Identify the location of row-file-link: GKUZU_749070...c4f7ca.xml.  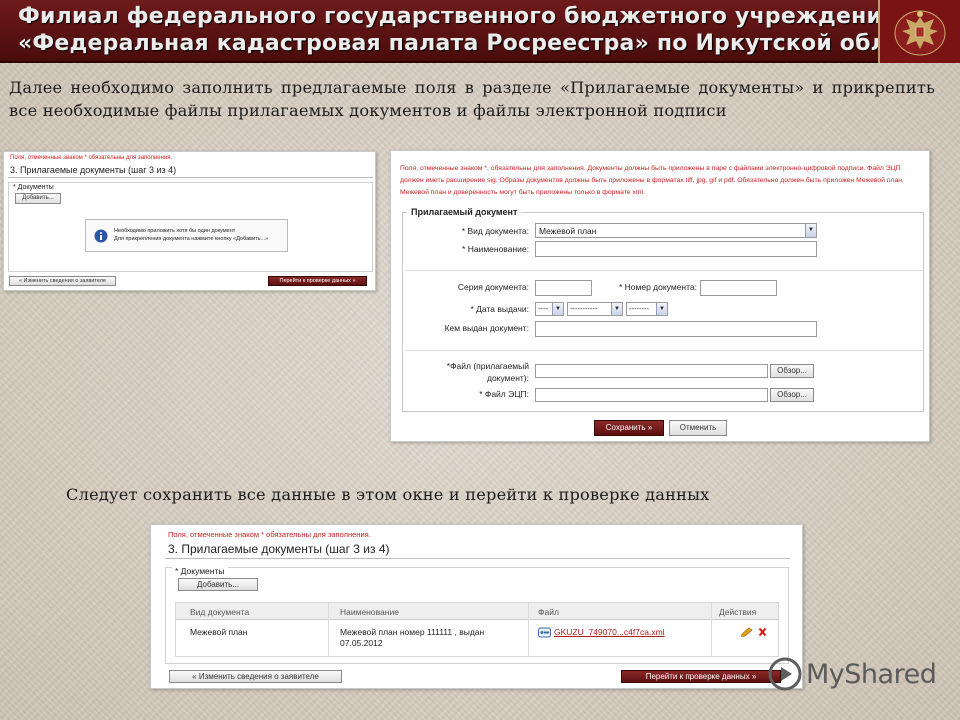
(609, 632).